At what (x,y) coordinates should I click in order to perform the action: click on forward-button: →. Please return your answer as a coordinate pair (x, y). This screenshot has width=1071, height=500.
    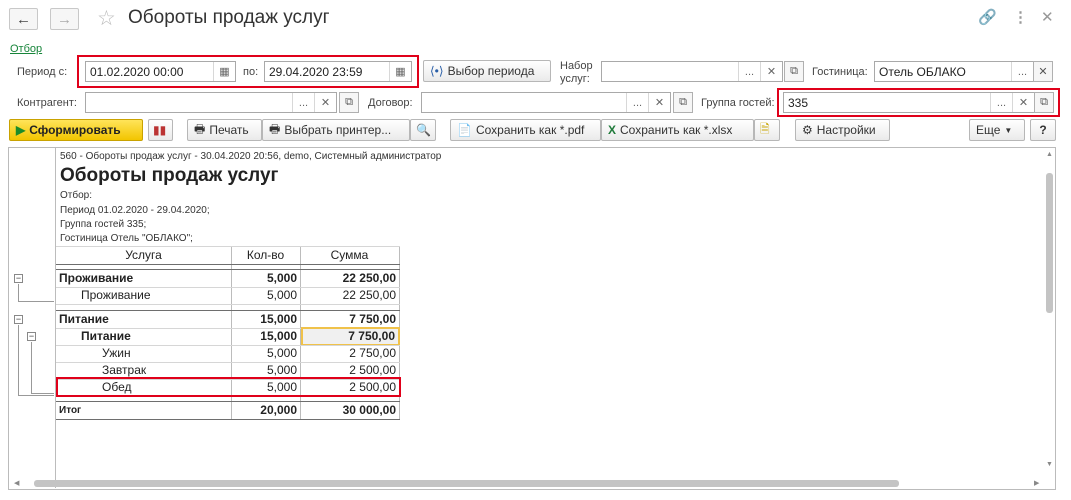
    Looking at the image, I should click on (64, 19).